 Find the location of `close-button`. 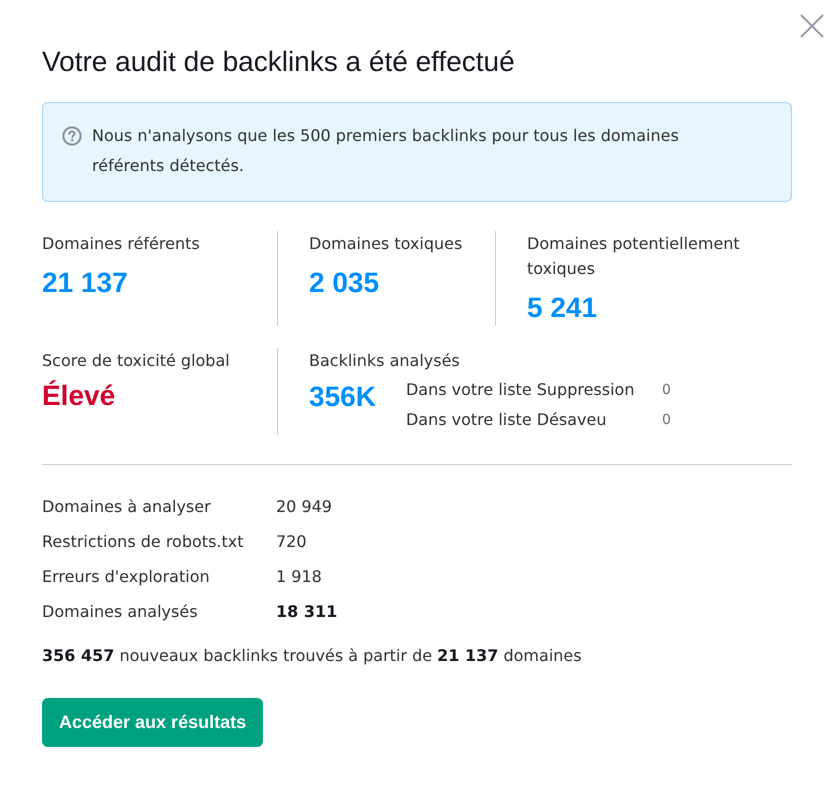

close-button is located at coordinates (812, 26).